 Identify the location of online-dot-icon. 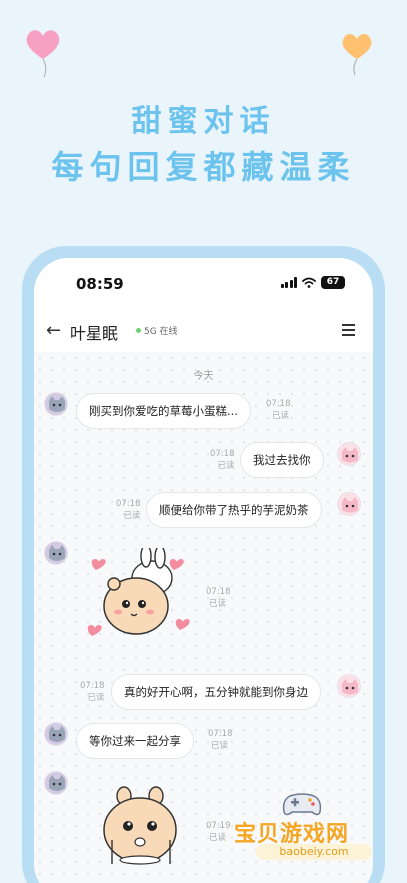
(138, 330).